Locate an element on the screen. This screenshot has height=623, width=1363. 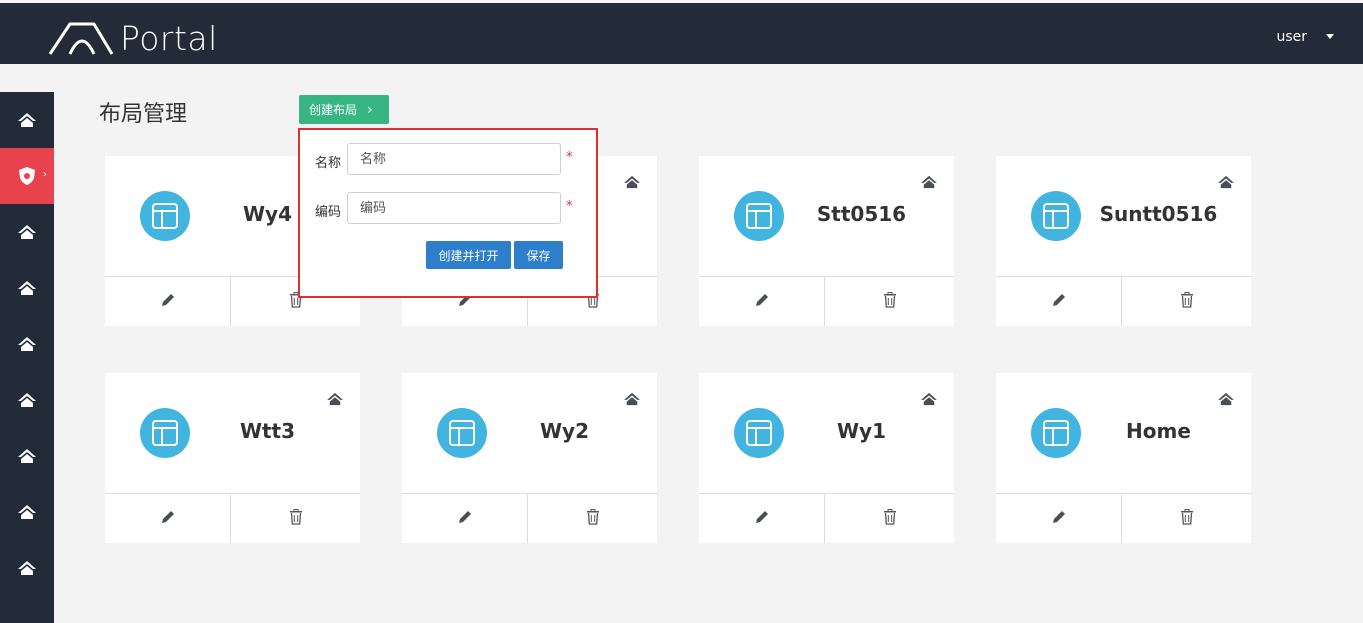
layout-card: Home is located at coordinates (1123, 458).